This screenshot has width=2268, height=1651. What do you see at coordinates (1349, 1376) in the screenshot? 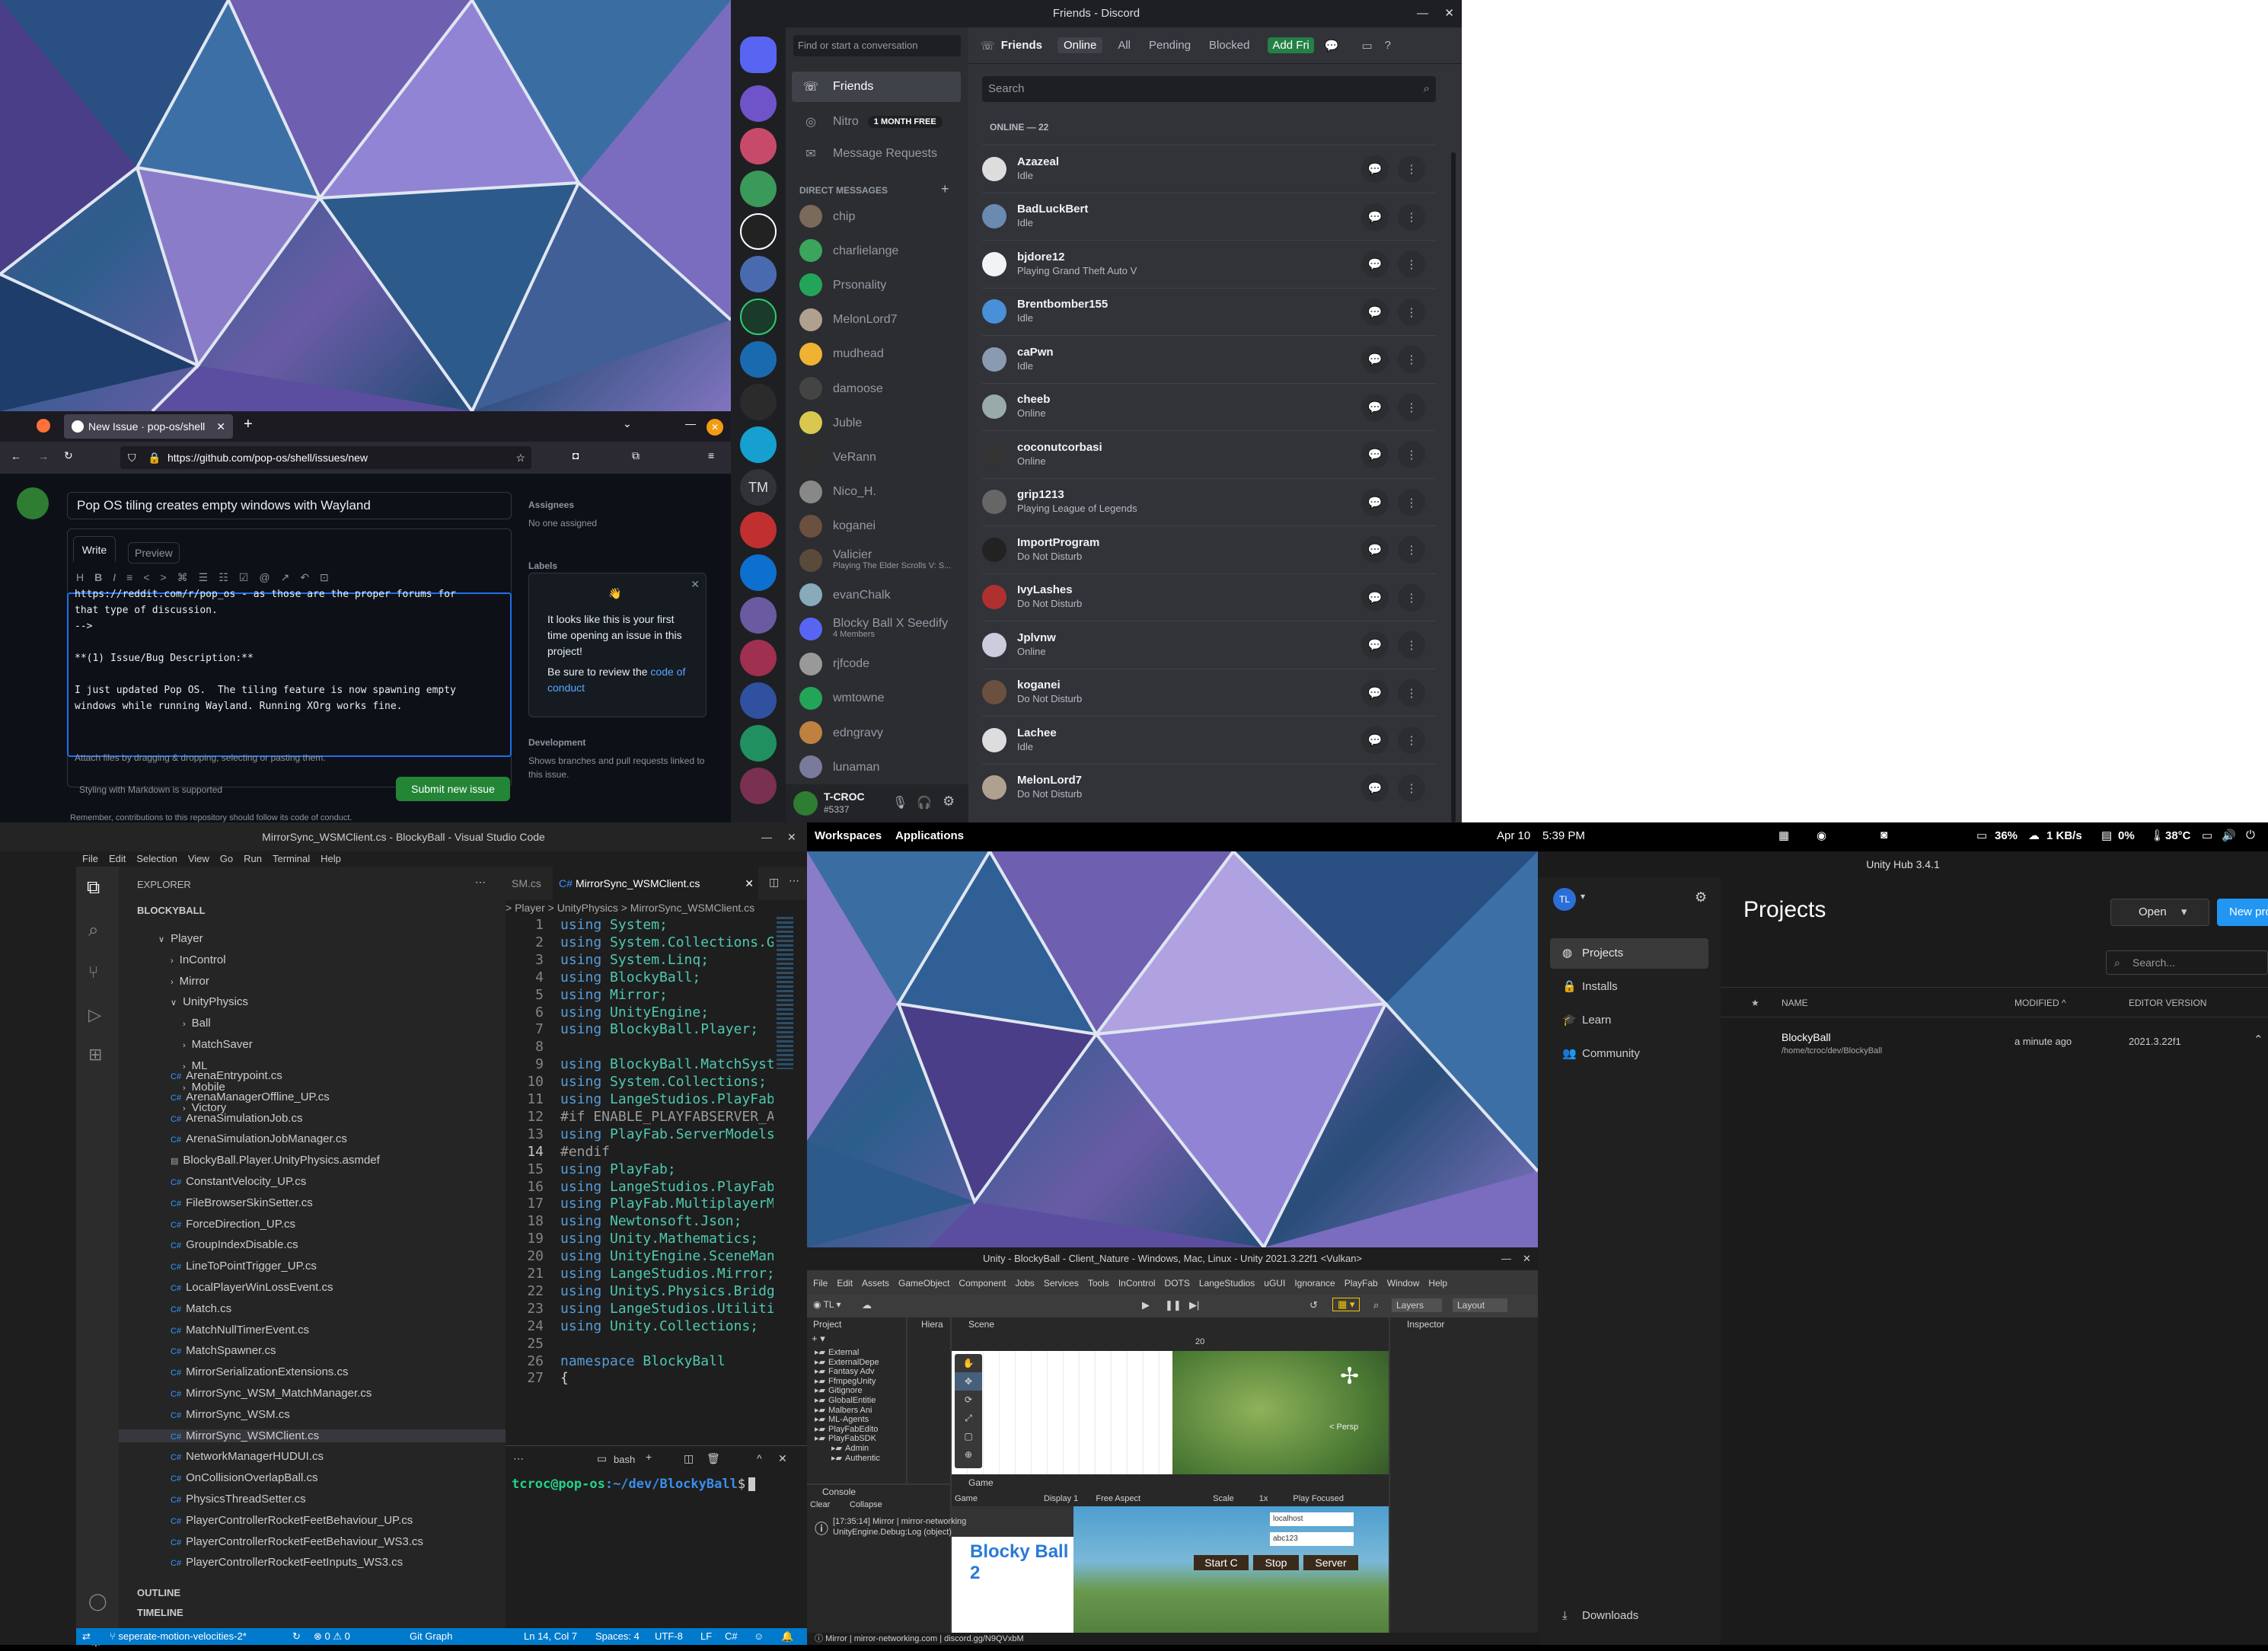
I see `scene-gizmo: ✢` at bounding box center [1349, 1376].